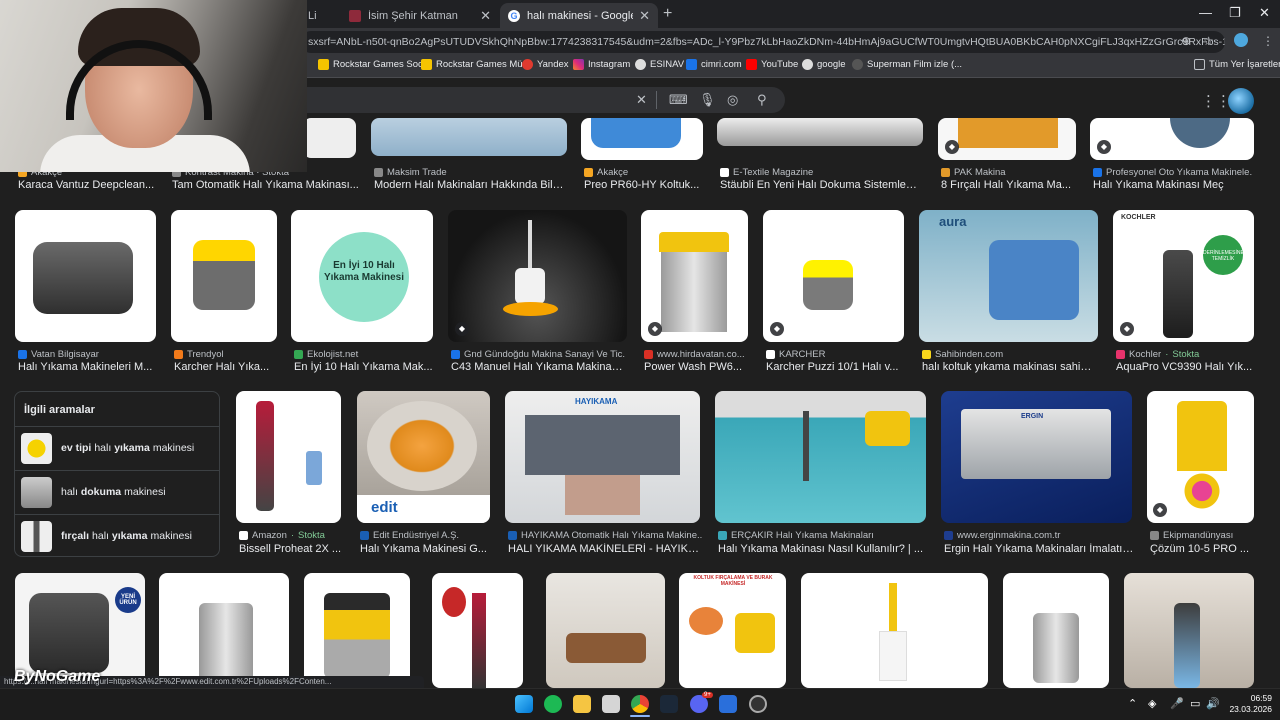  What do you see at coordinates (117, 491) in the screenshot?
I see `related-search-hali-dokuma: halı dokuma makinesi` at bounding box center [117, 491].